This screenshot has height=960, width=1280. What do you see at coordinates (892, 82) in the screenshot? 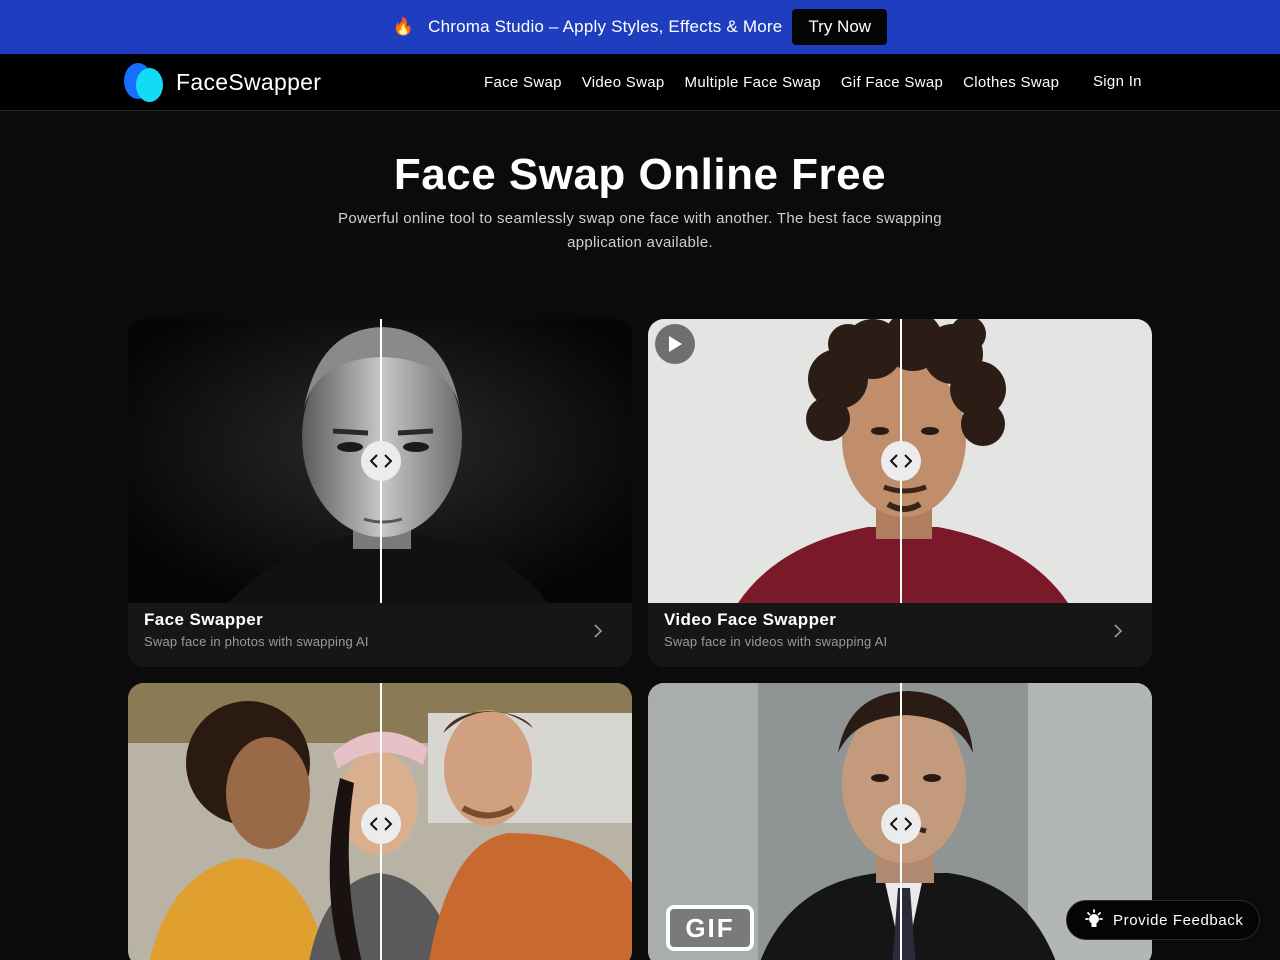
I see `nav-link-gif-face-swap: Gif Face Swap` at bounding box center [892, 82].